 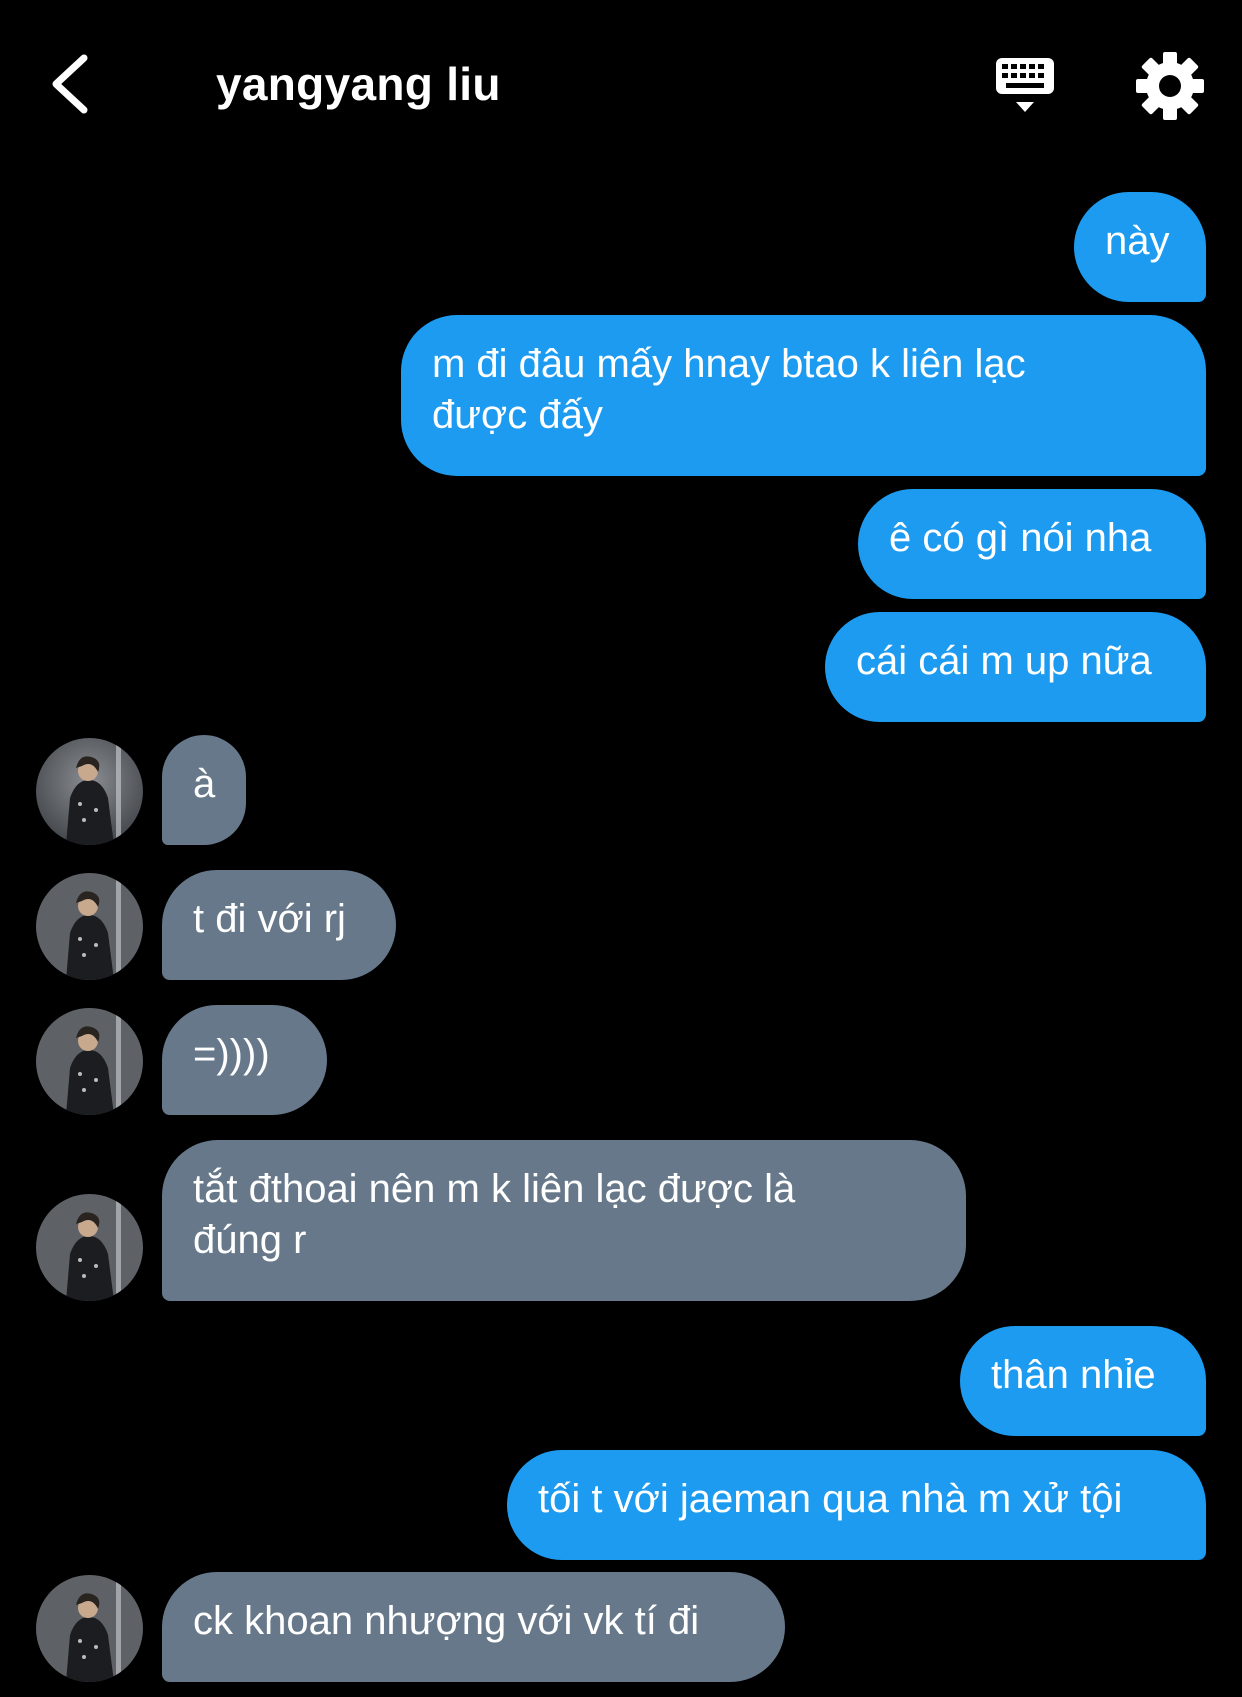 What do you see at coordinates (473, 1627) in the screenshot?
I see `message-bubble-incoming: ck khoan nhượng với vk tí đi` at bounding box center [473, 1627].